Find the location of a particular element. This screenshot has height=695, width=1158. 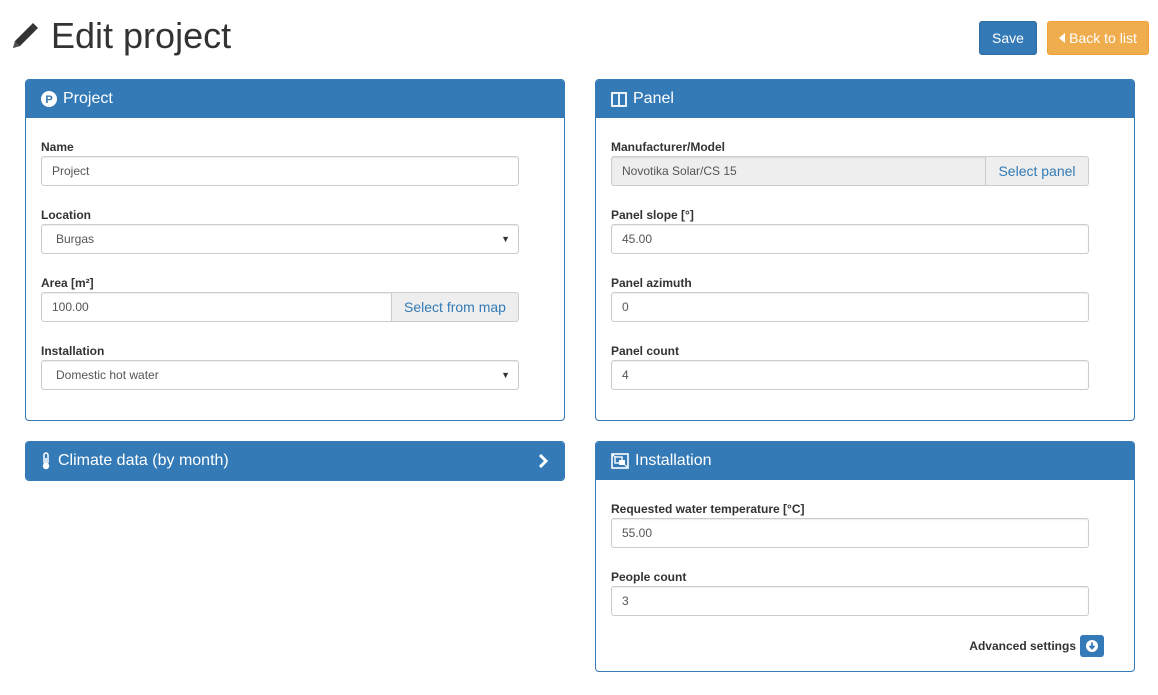

people-input-value: 3 is located at coordinates (625, 601).